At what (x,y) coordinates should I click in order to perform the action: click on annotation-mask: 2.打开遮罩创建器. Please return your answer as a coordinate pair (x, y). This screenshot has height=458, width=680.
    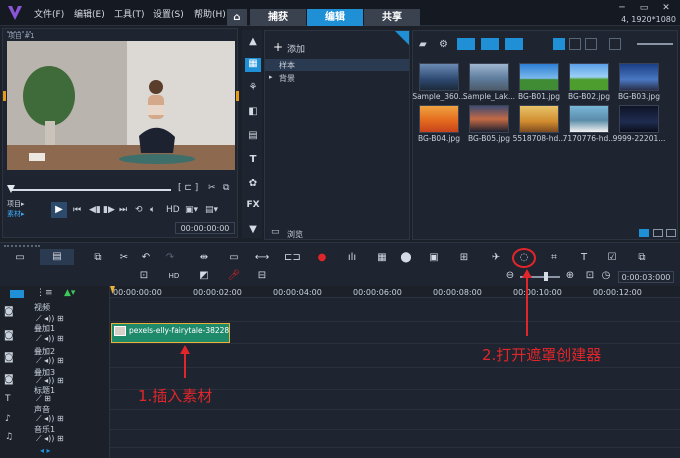
    Looking at the image, I should click on (542, 355).